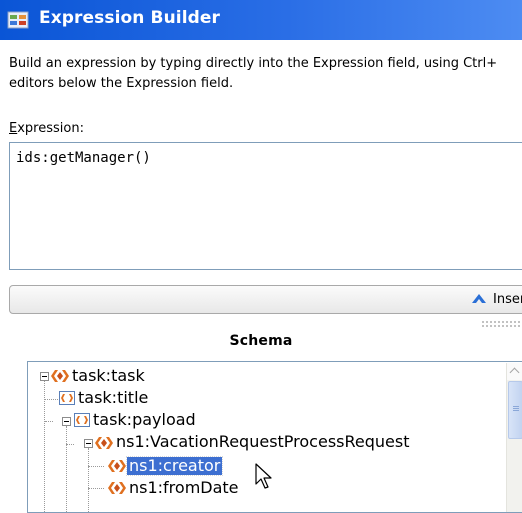 This screenshot has height=513, width=522. What do you see at coordinates (121, 83) in the screenshot?
I see `description-line-2: editors below the Expression field.` at bounding box center [121, 83].